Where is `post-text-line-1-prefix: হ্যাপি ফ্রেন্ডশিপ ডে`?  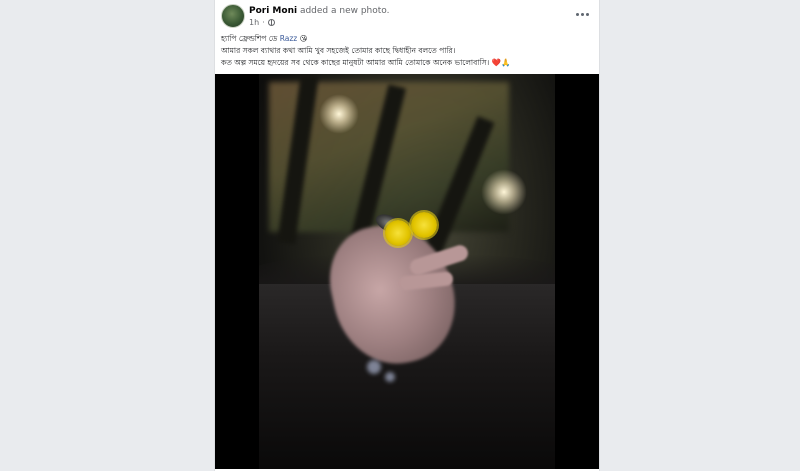
post-text-line-1-prefix: হ্যাপি ফ্রেন্ডশিপ ডে is located at coordinates (250, 38).